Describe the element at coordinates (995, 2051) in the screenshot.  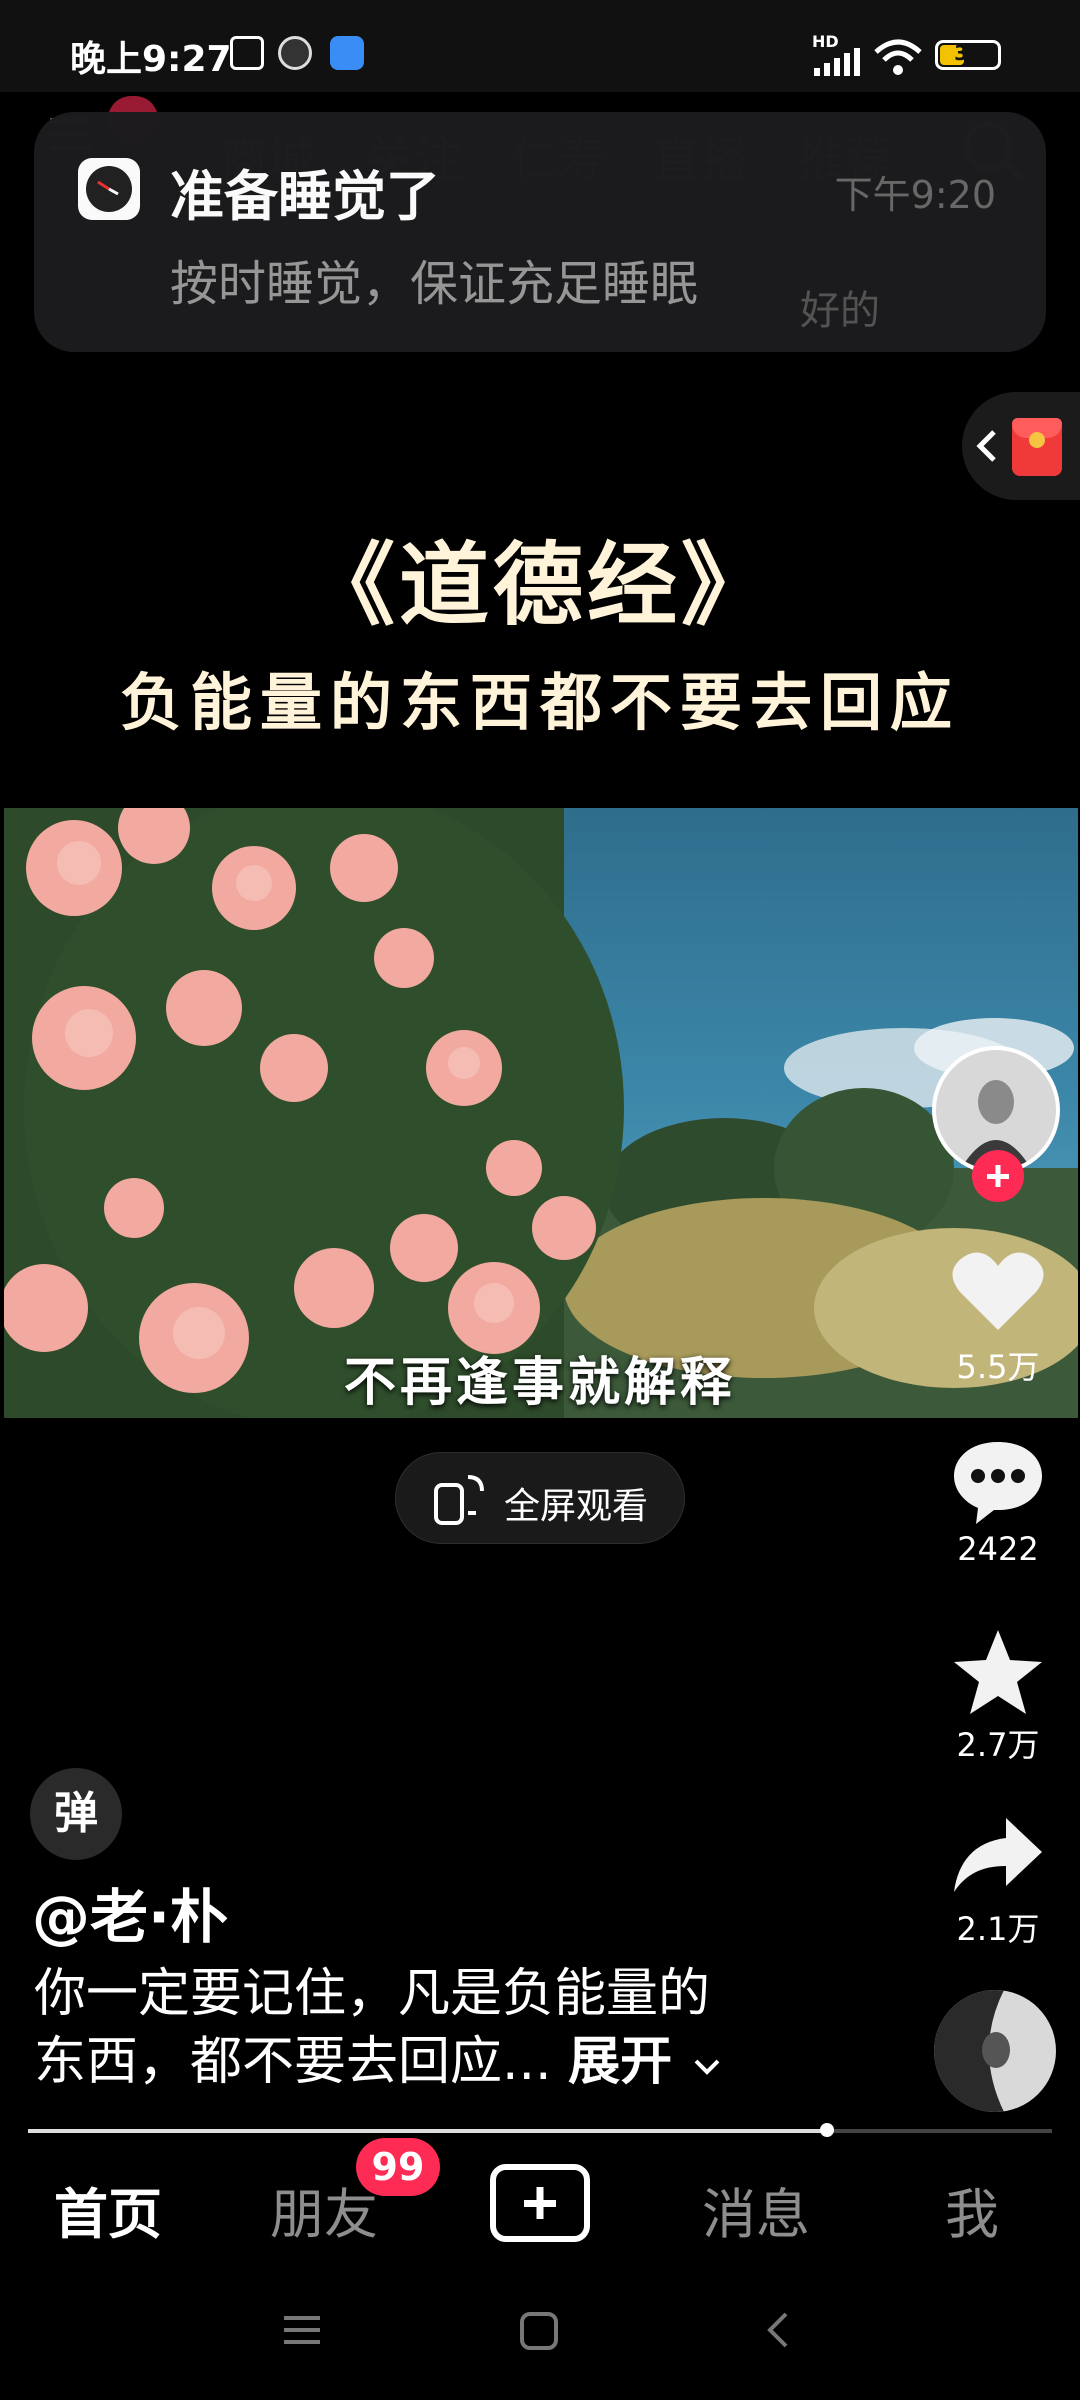
I see `music-disc-avatar` at that location.